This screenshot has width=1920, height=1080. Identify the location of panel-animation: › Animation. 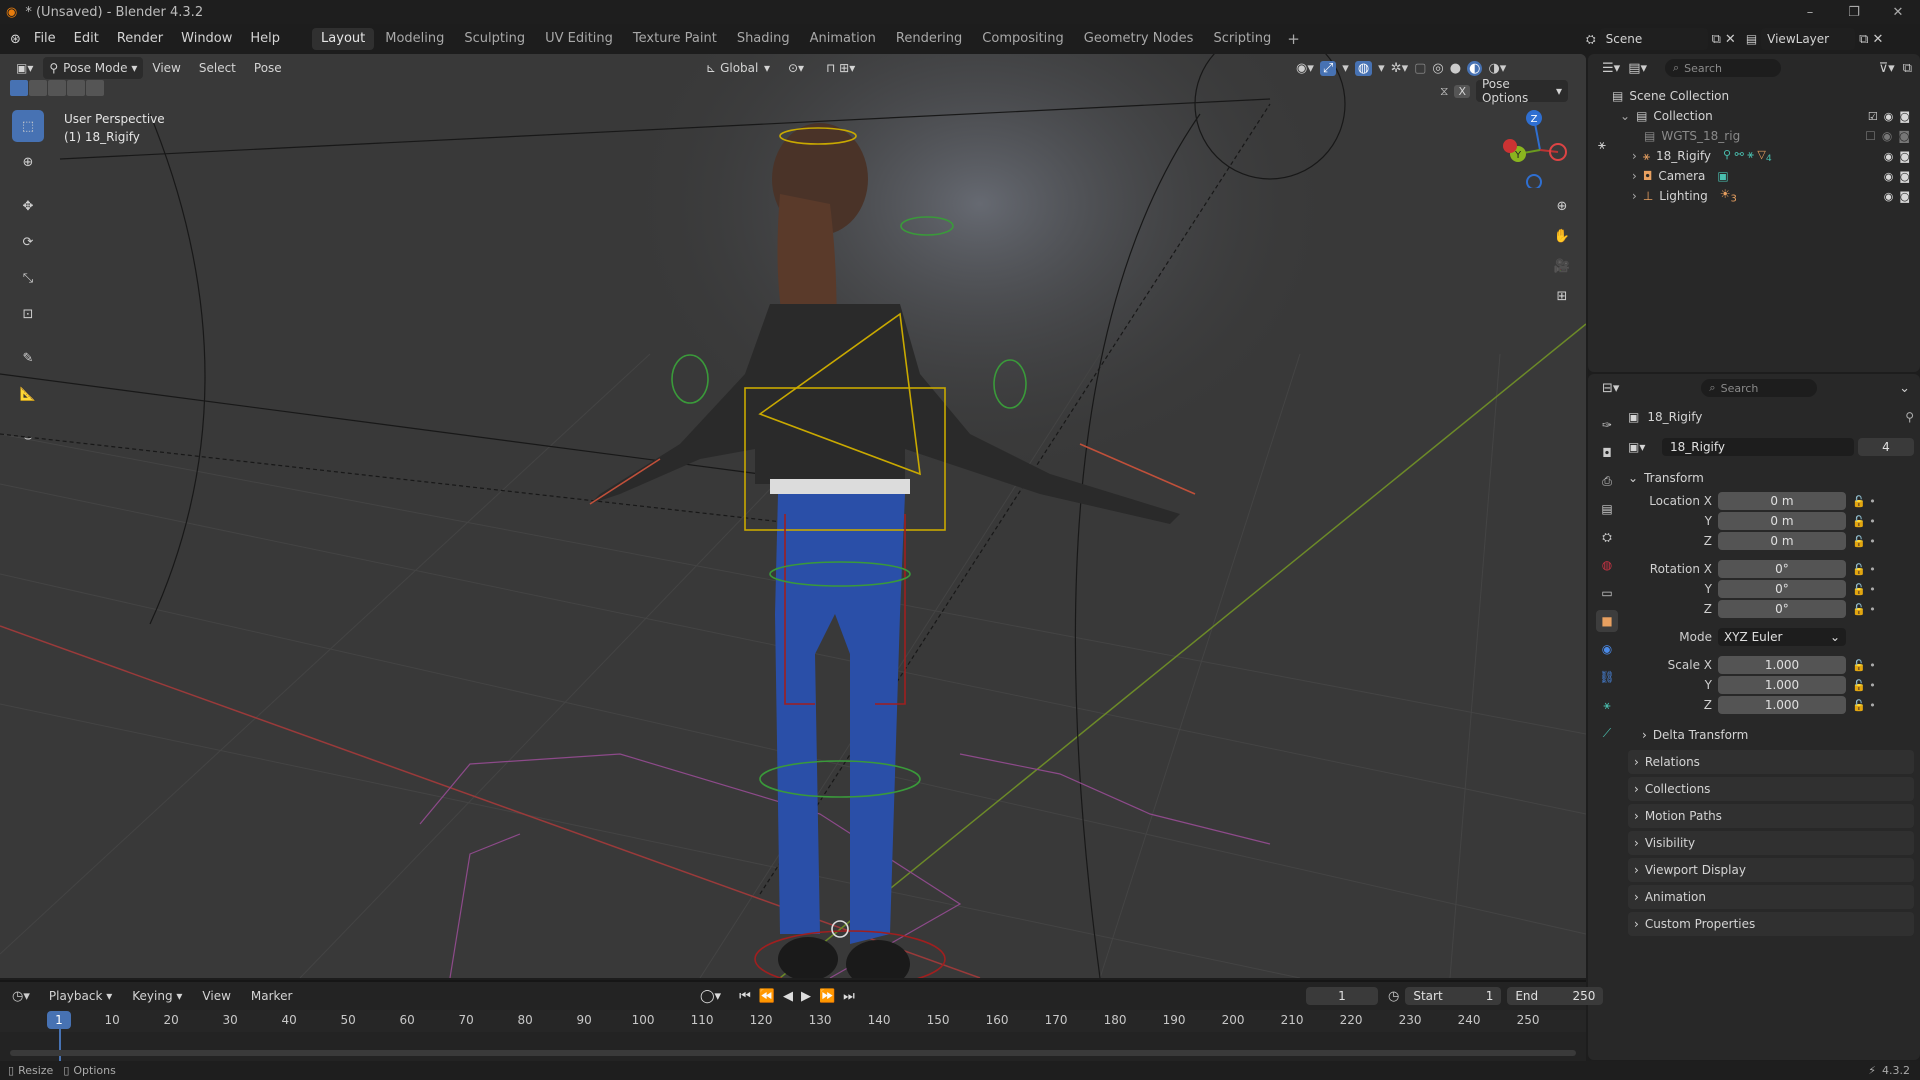
(1771, 897).